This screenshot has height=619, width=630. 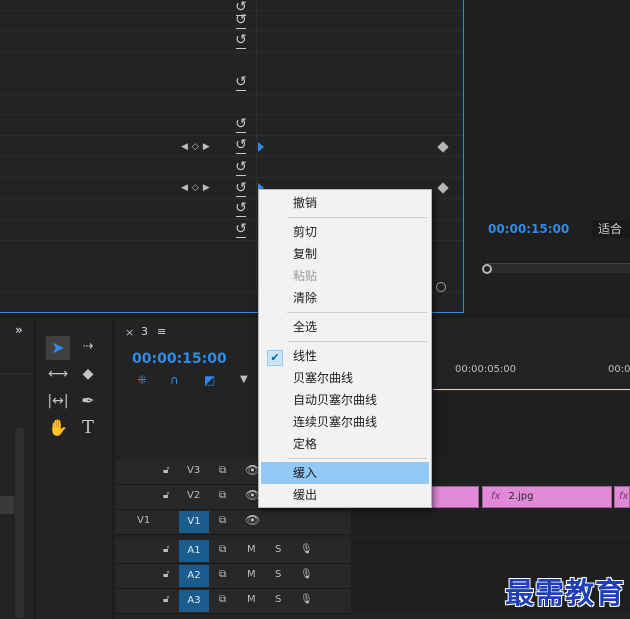 What do you see at coordinates (74, 468) in the screenshot?
I see `tools-panel: ➤ ⇢ ⟷ ◆ |↔| ✒ ✋ T` at bounding box center [74, 468].